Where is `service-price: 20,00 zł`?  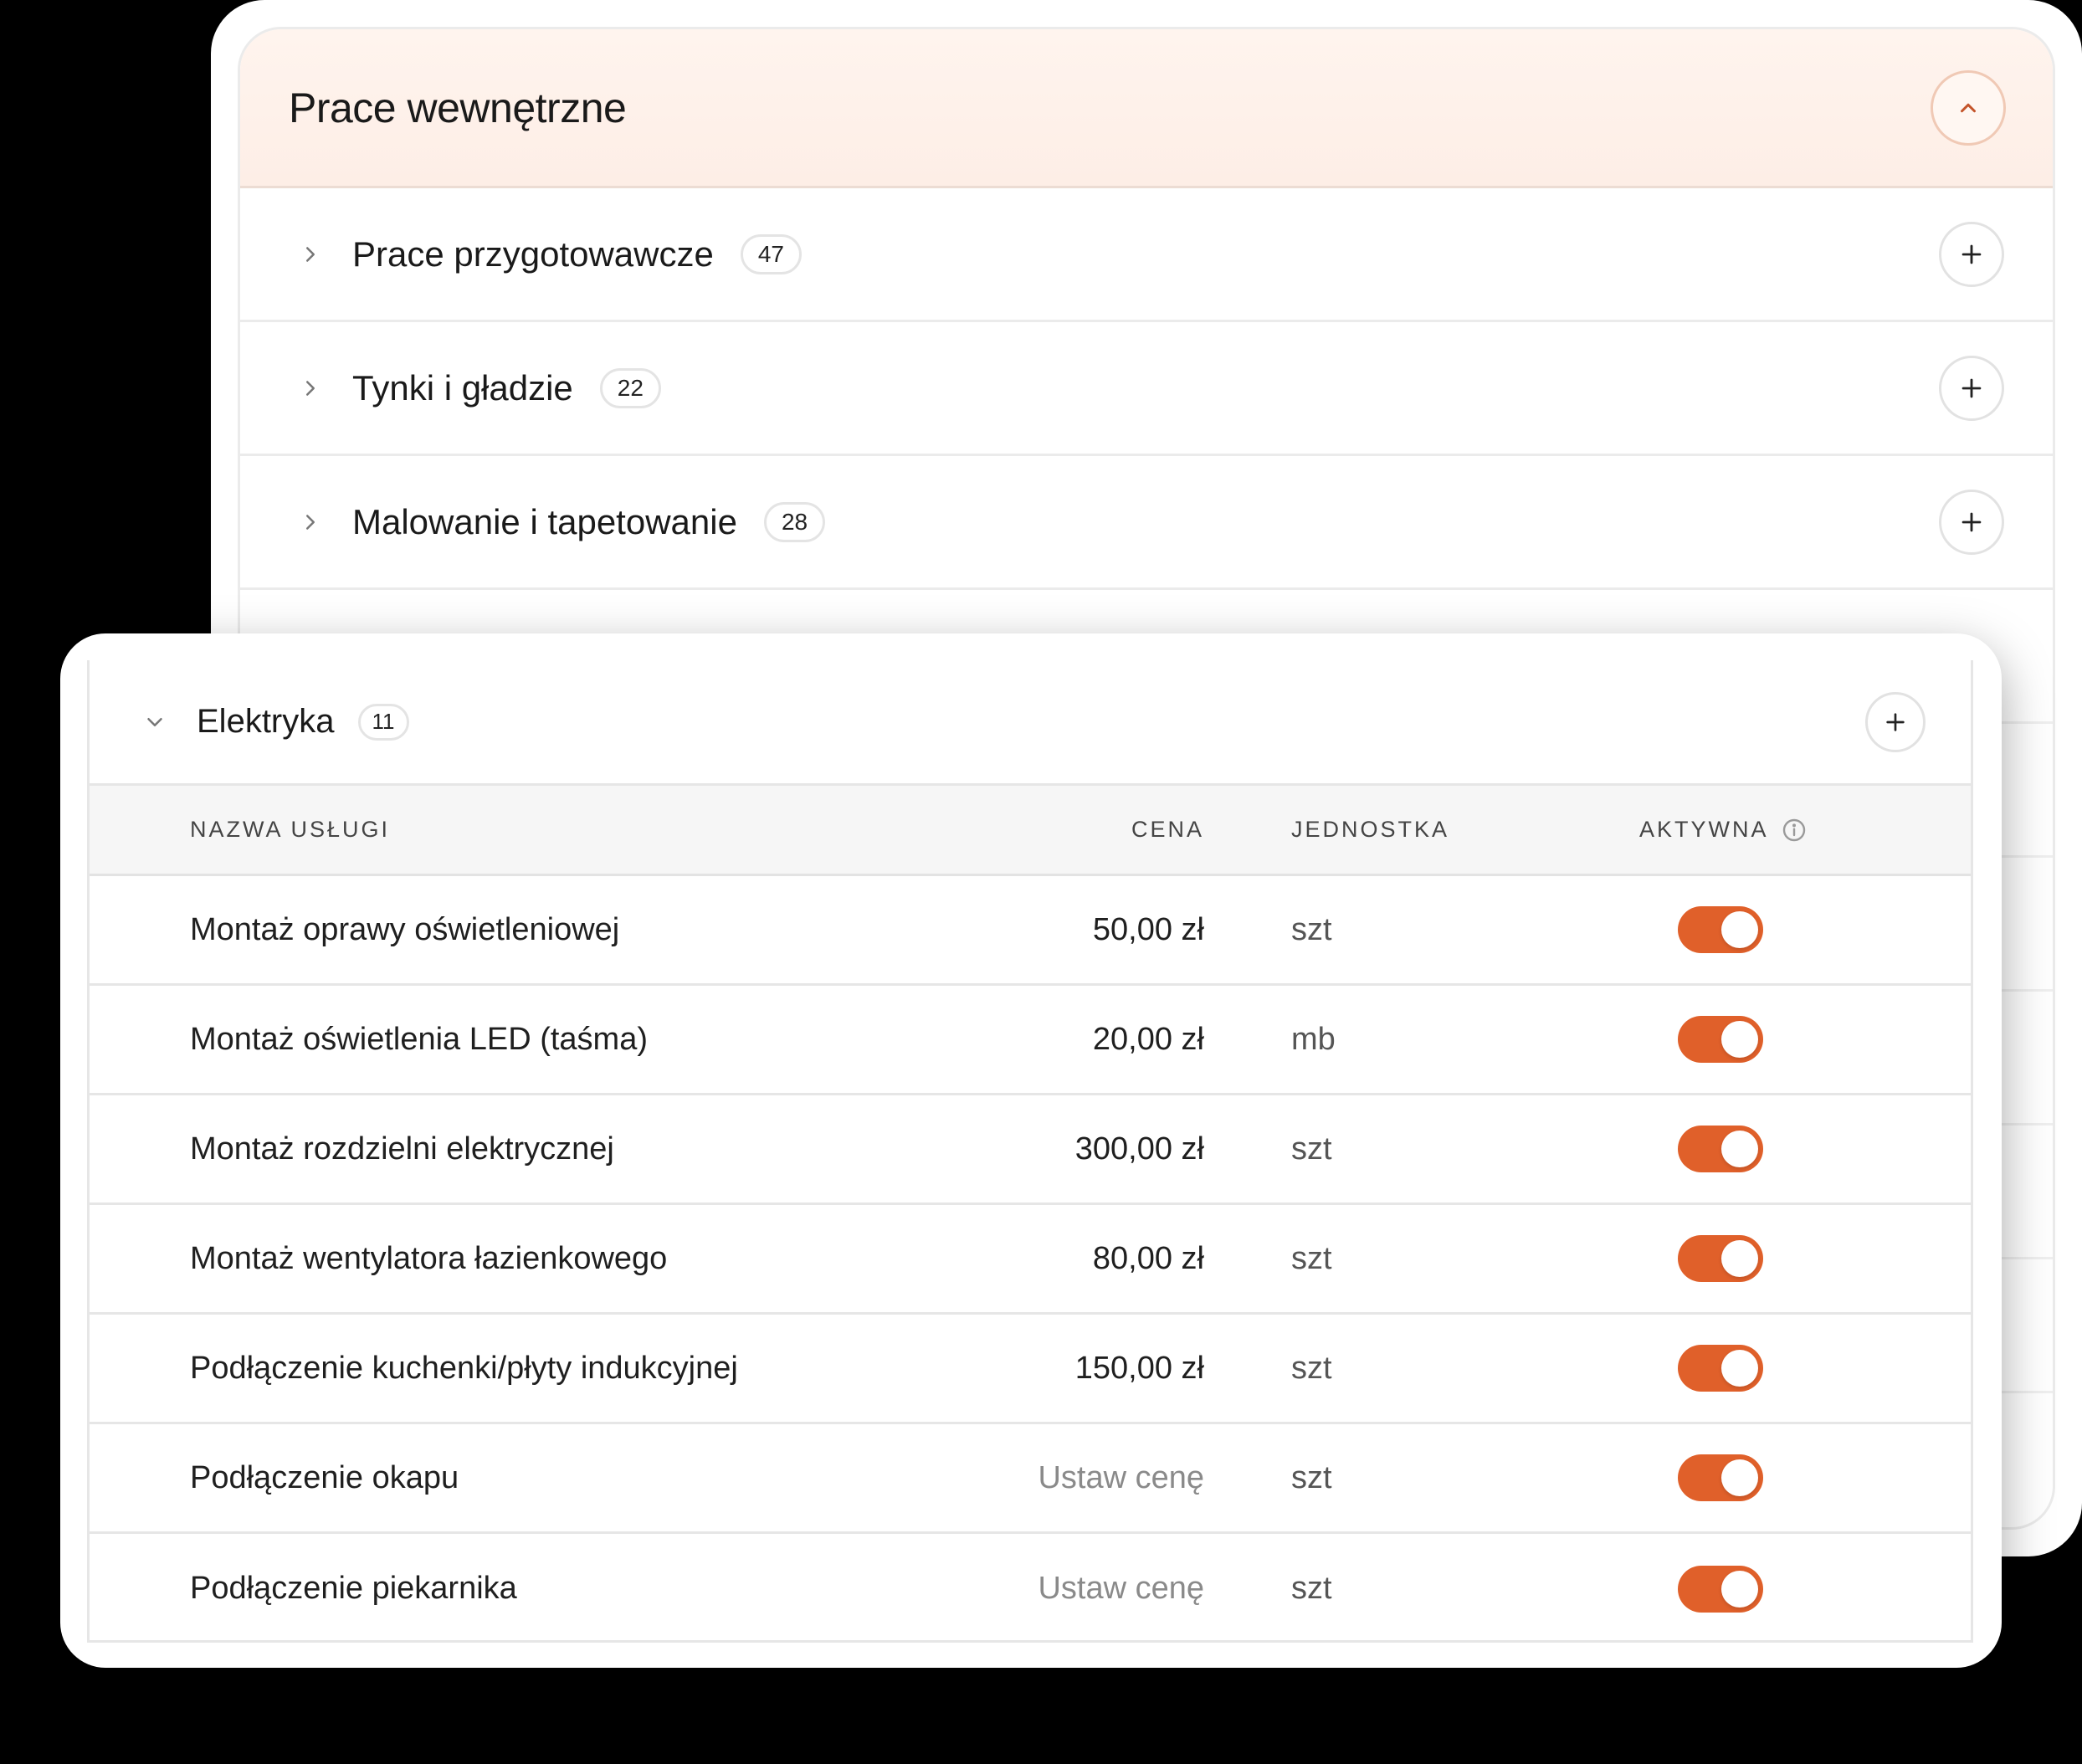 service-price: 20,00 zł is located at coordinates (1148, 1040).